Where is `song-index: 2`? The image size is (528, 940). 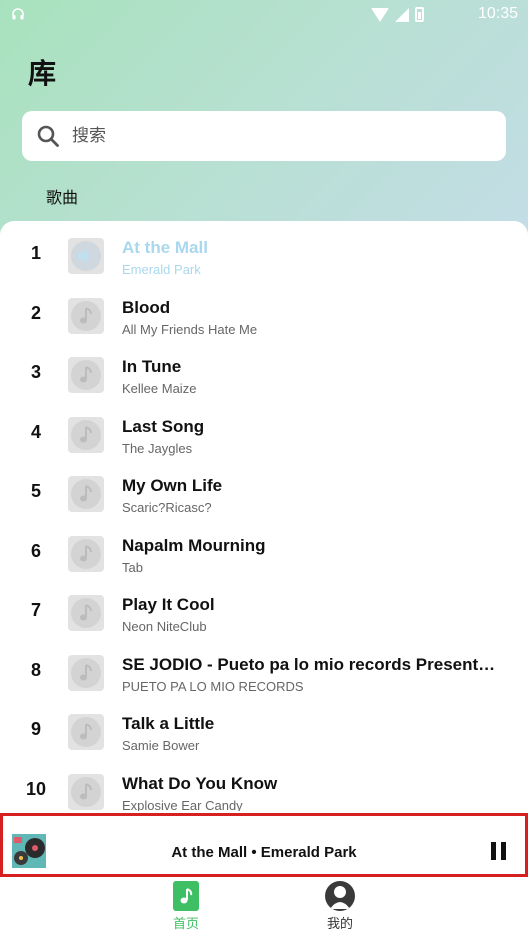
song-index: 2 is located at coordinates (35, 312).